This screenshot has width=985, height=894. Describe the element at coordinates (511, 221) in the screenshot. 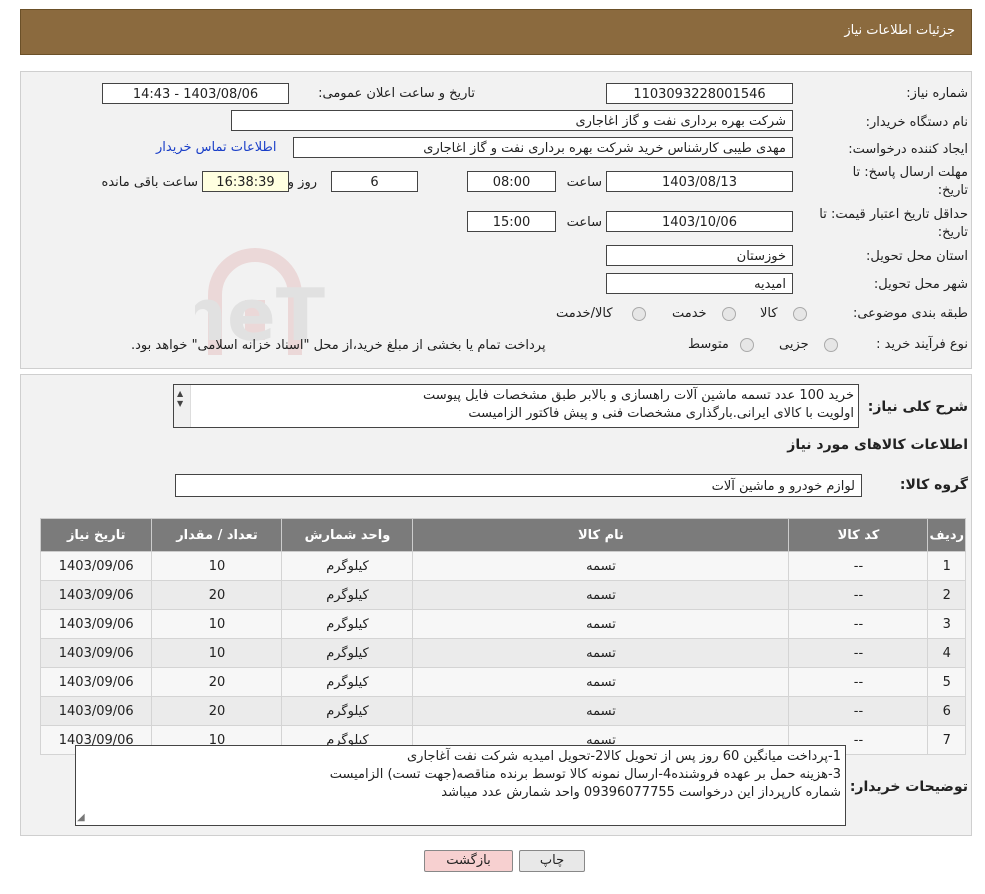

I see `validity-time-field: 15:00` at that location.